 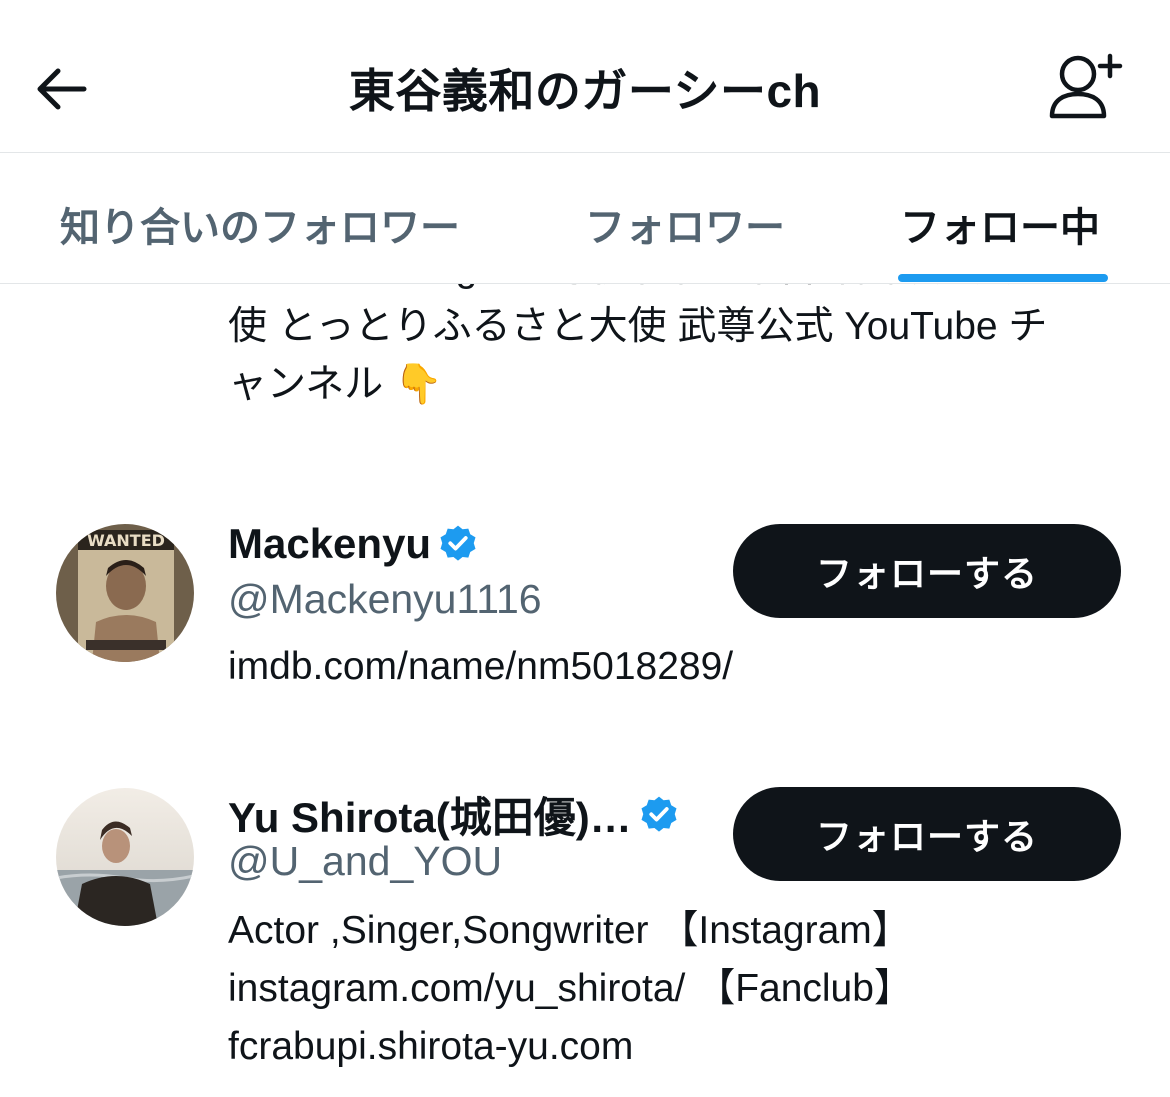 I want to click on bio-line: director&designer 鳥取県米子市首都圏観光大, so click(x=678, y=291).